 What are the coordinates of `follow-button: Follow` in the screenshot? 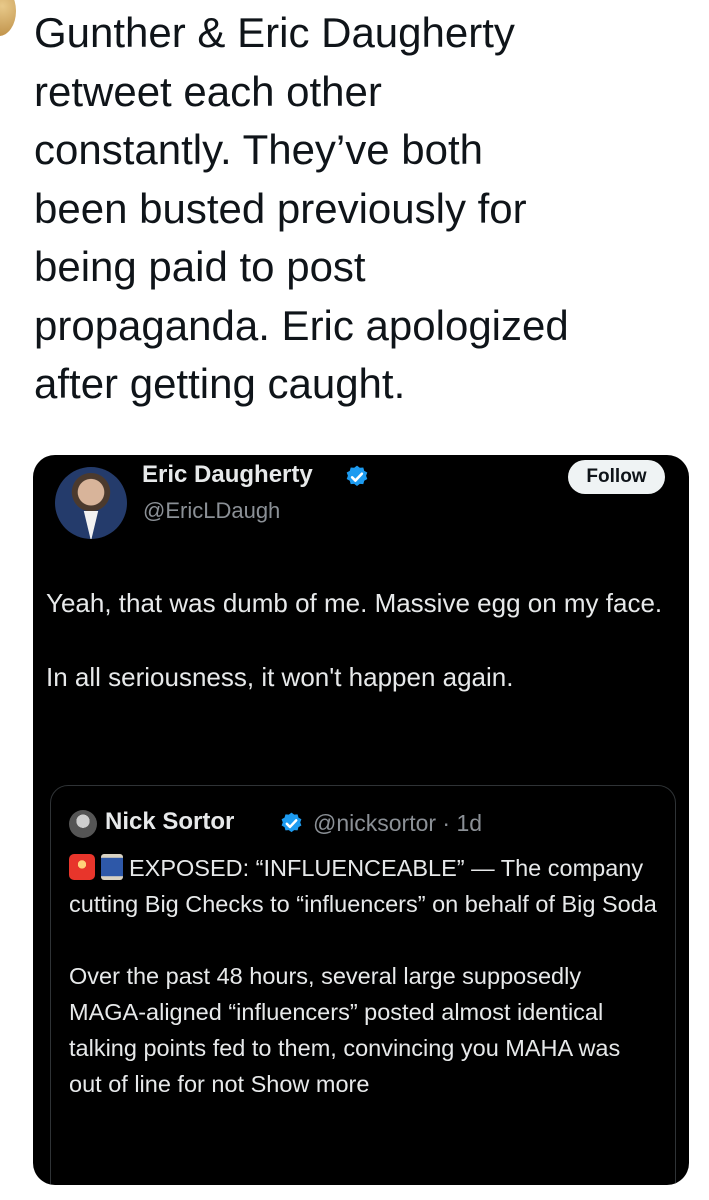 It's located at (616, 477).